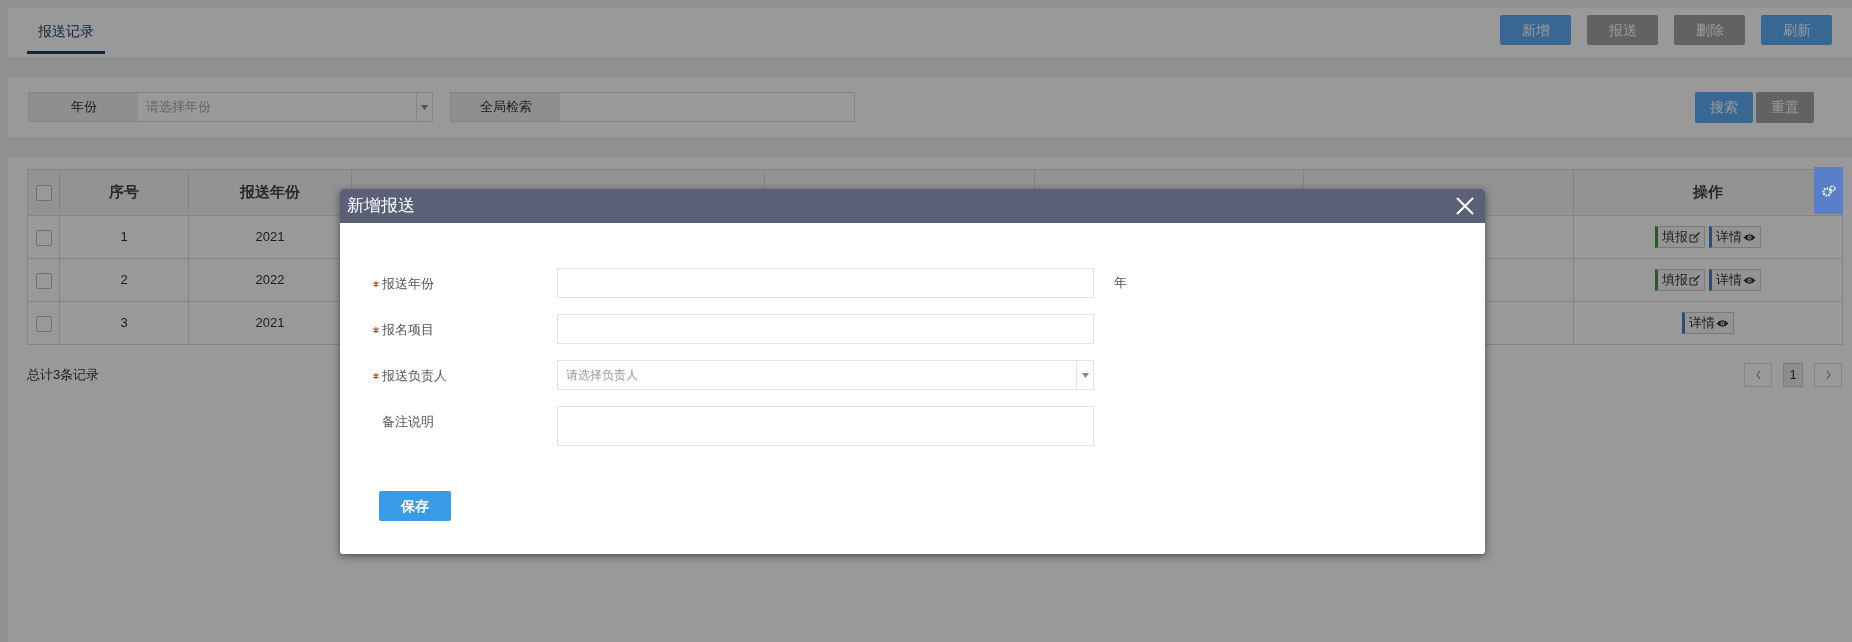  I want to click on page-button: 1, so click(1793, 375).